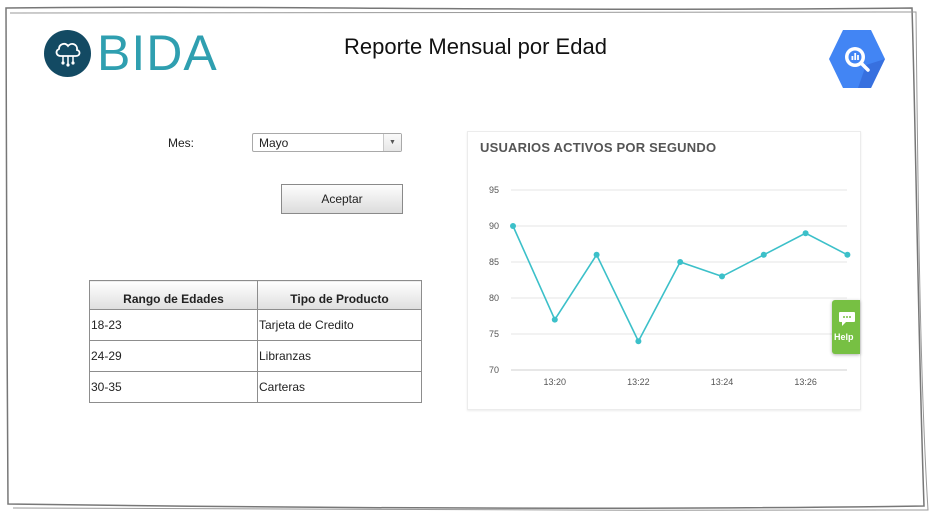 This screenshot has height=515, width=933. I want to click on page-title: Reporte Mensual por Edad, so click(475, 46).